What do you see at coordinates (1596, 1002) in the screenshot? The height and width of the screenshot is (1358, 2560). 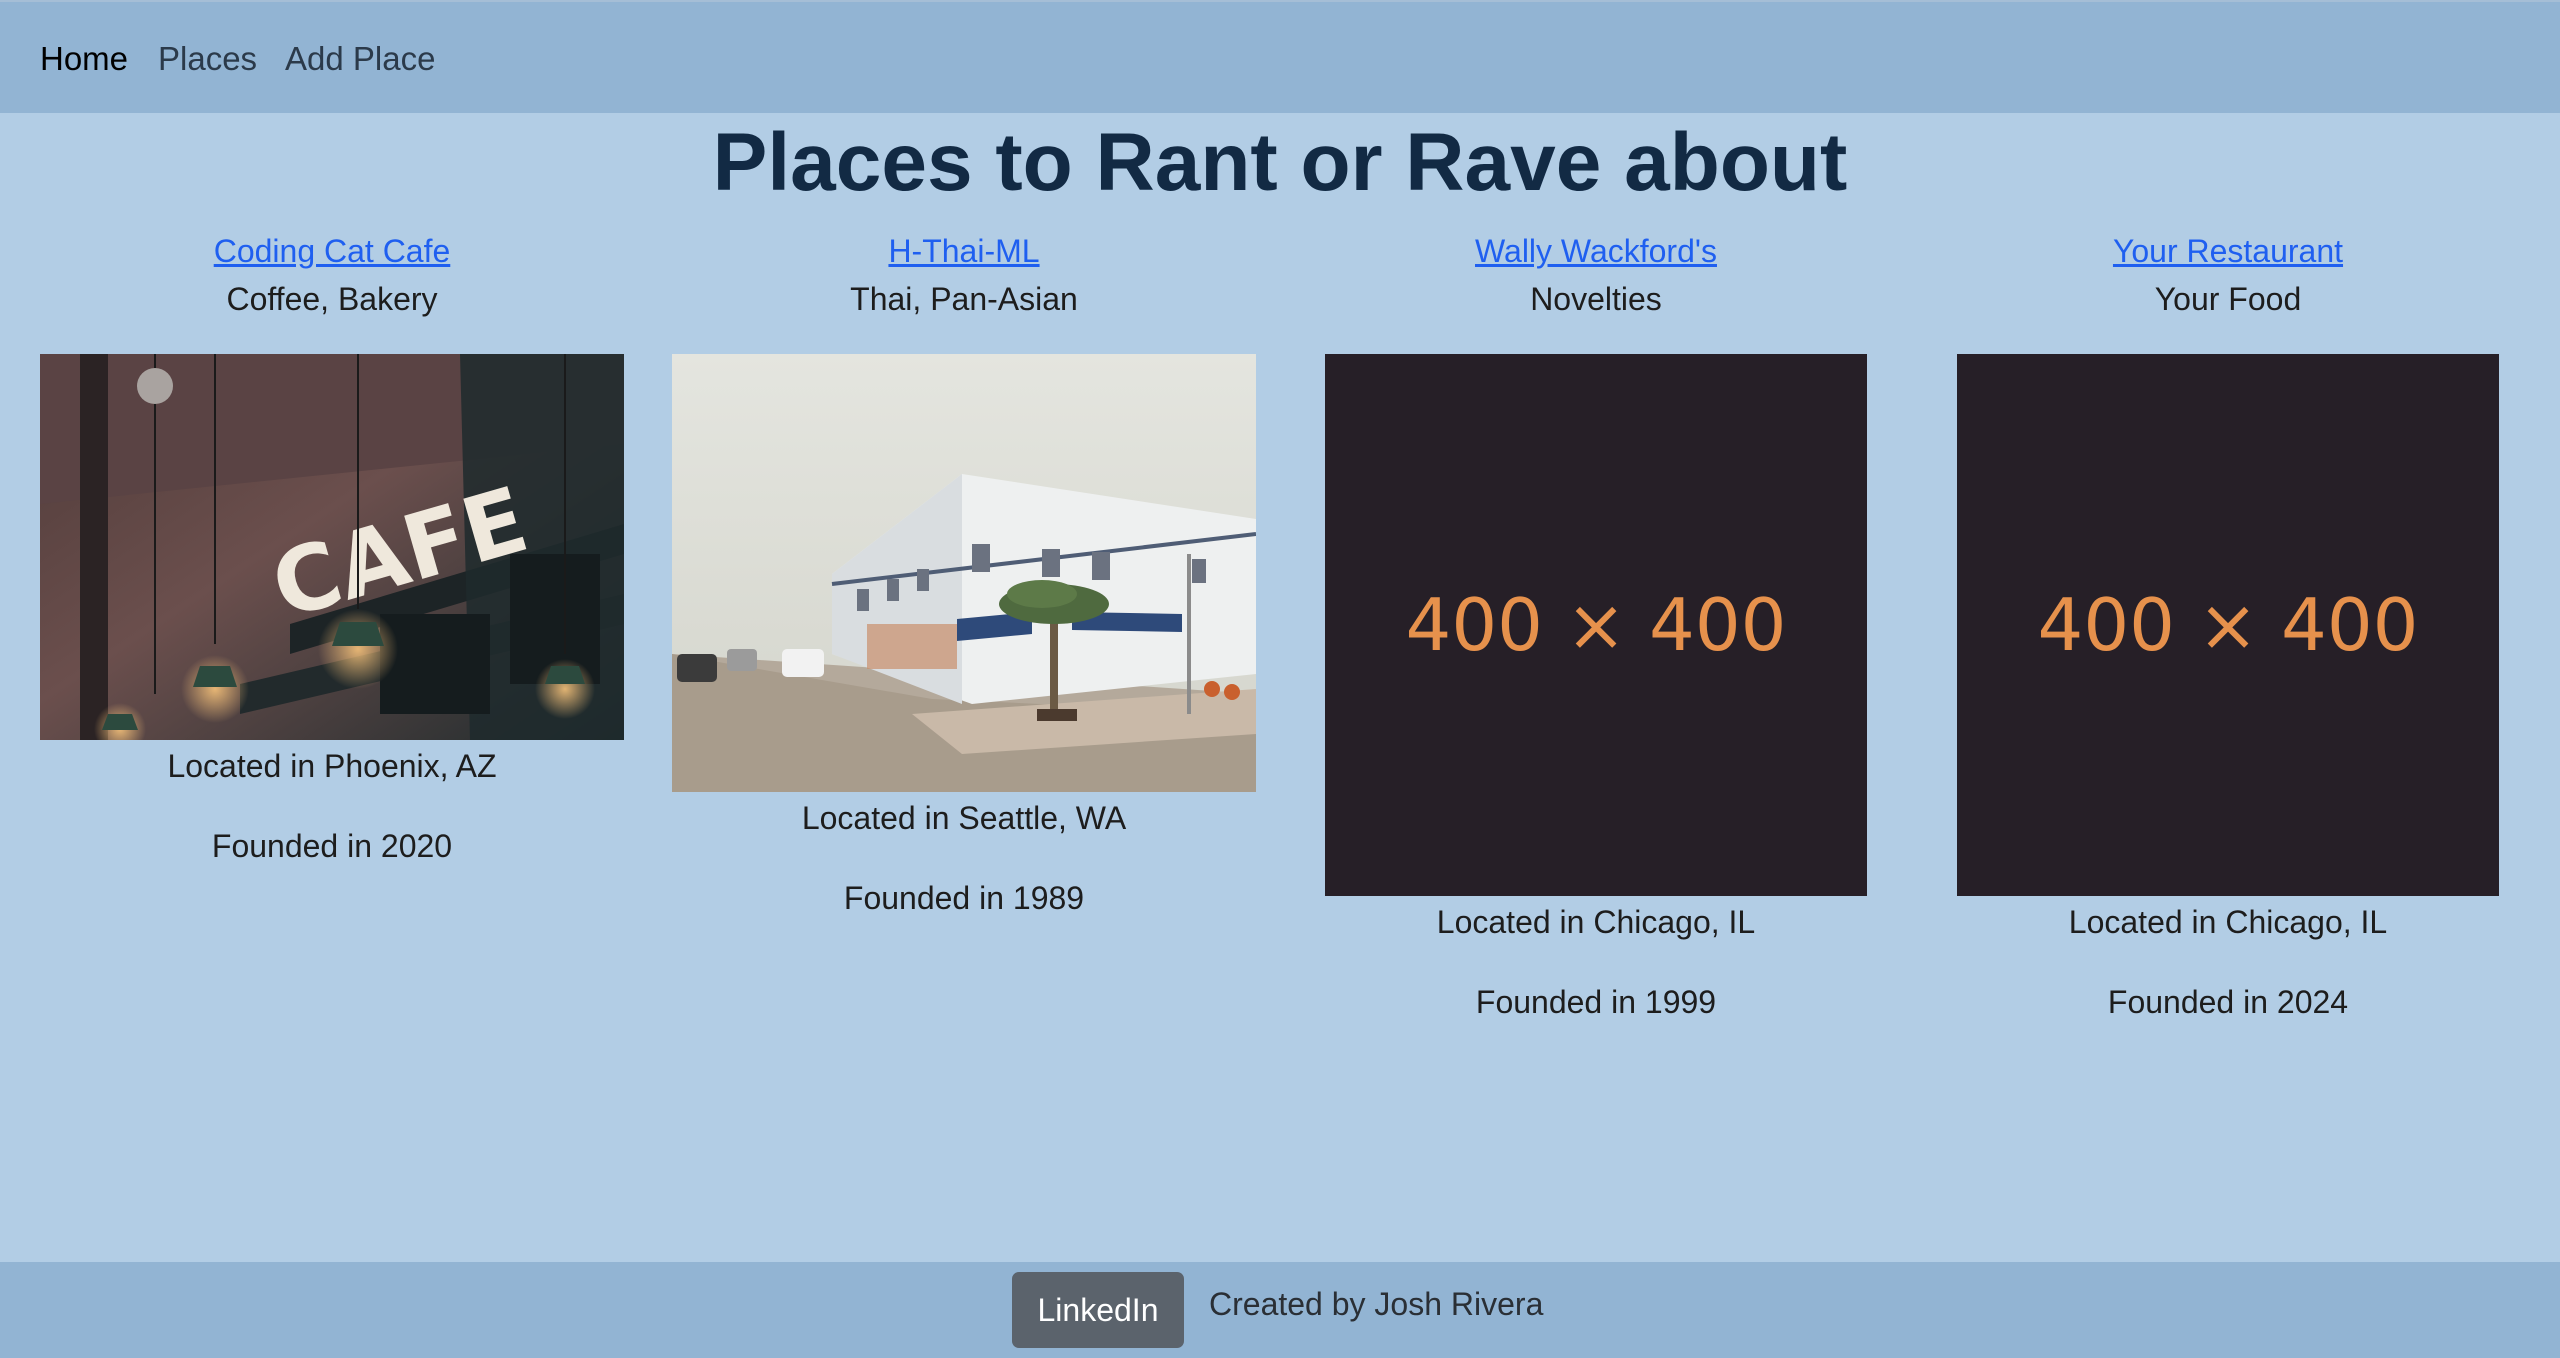 I see `place-founded: Founded in 1999` at bounding box center [1596, 1002].